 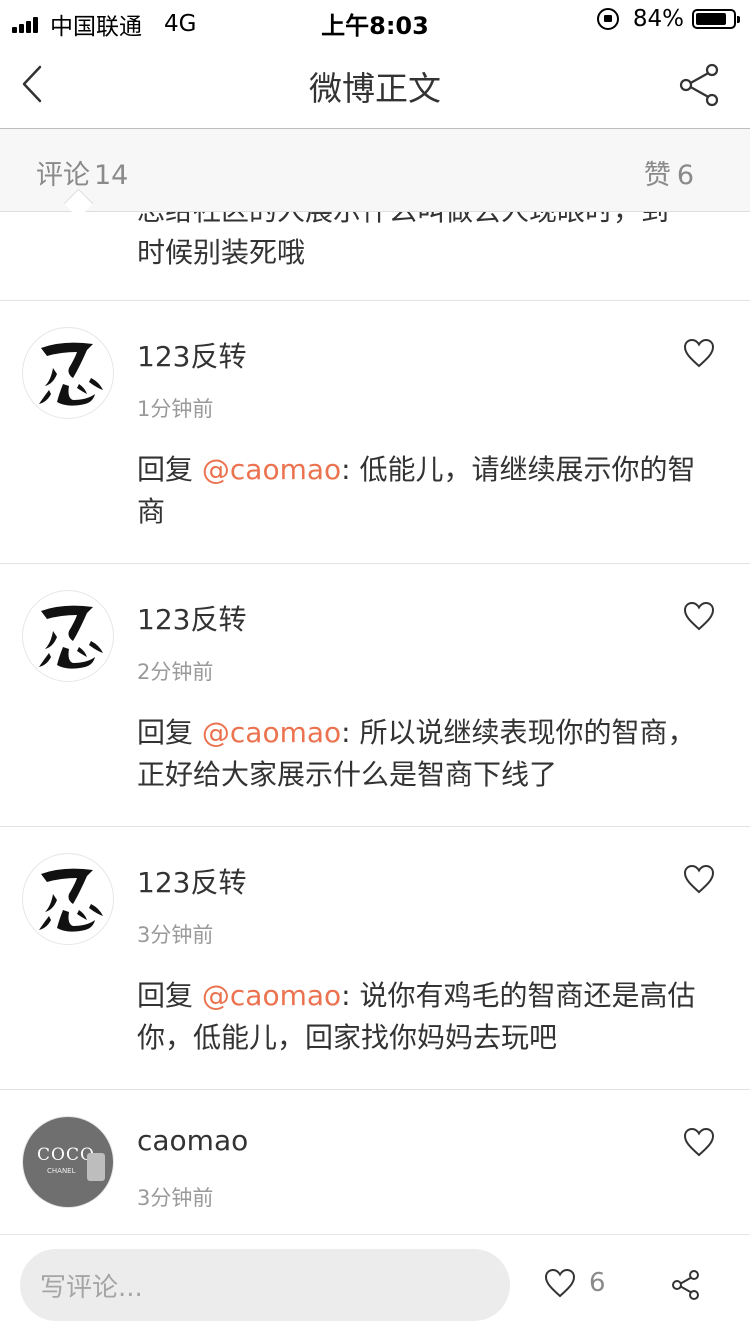 I want to click on tab-likes-count: 6, so click(x=685, y=175).